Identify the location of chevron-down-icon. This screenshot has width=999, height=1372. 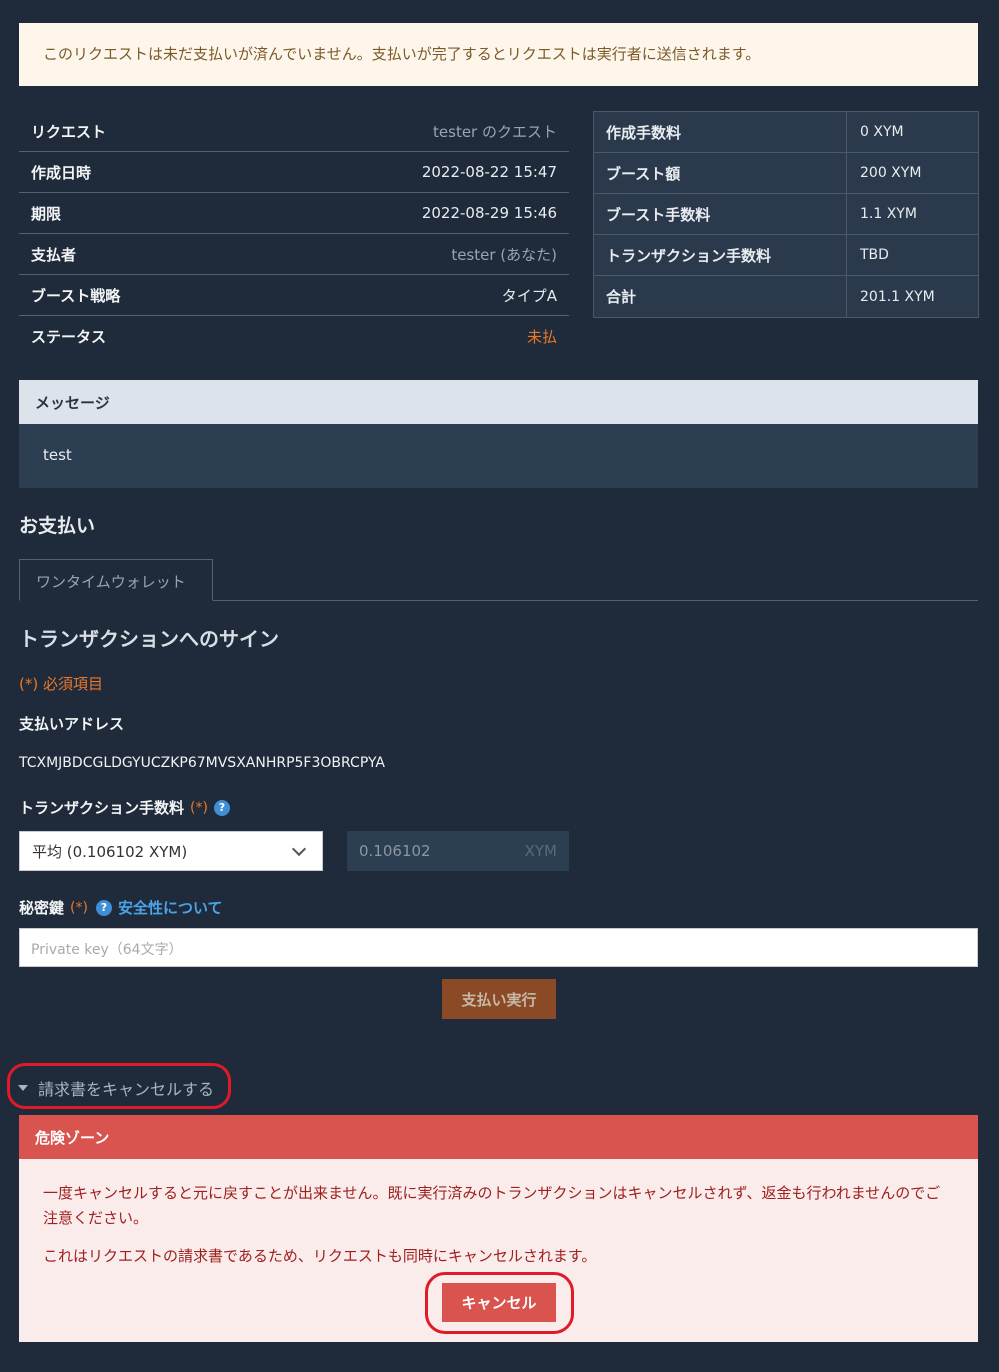
(299, 848).